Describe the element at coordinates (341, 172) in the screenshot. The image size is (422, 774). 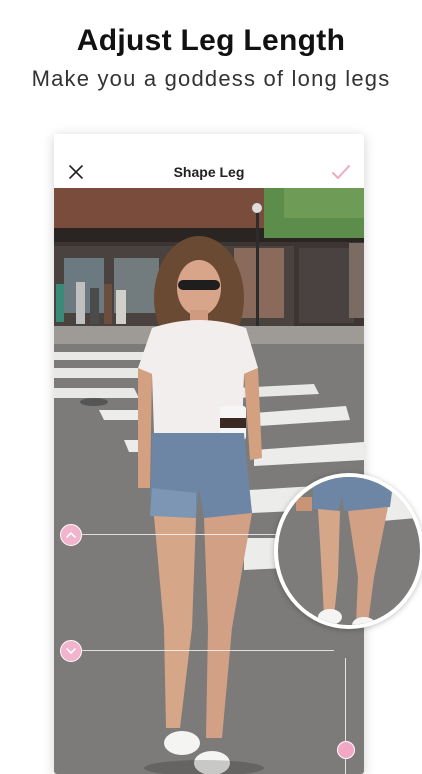
I see `checkmark-icon` at that location.